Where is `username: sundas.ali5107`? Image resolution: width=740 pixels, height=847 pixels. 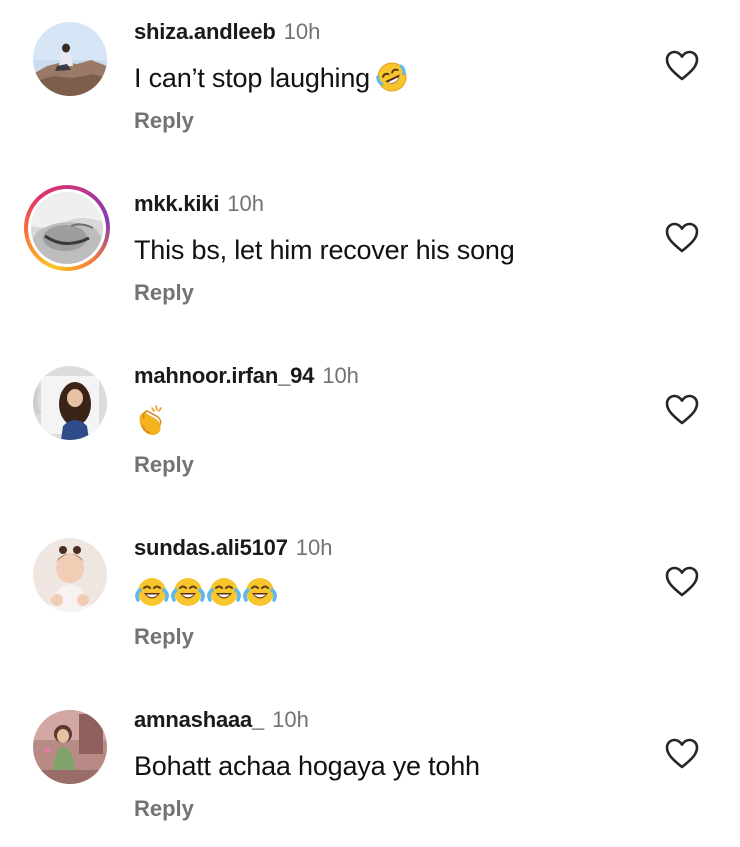 username: sundas.ali5107 is located at coordinates (211, 547).